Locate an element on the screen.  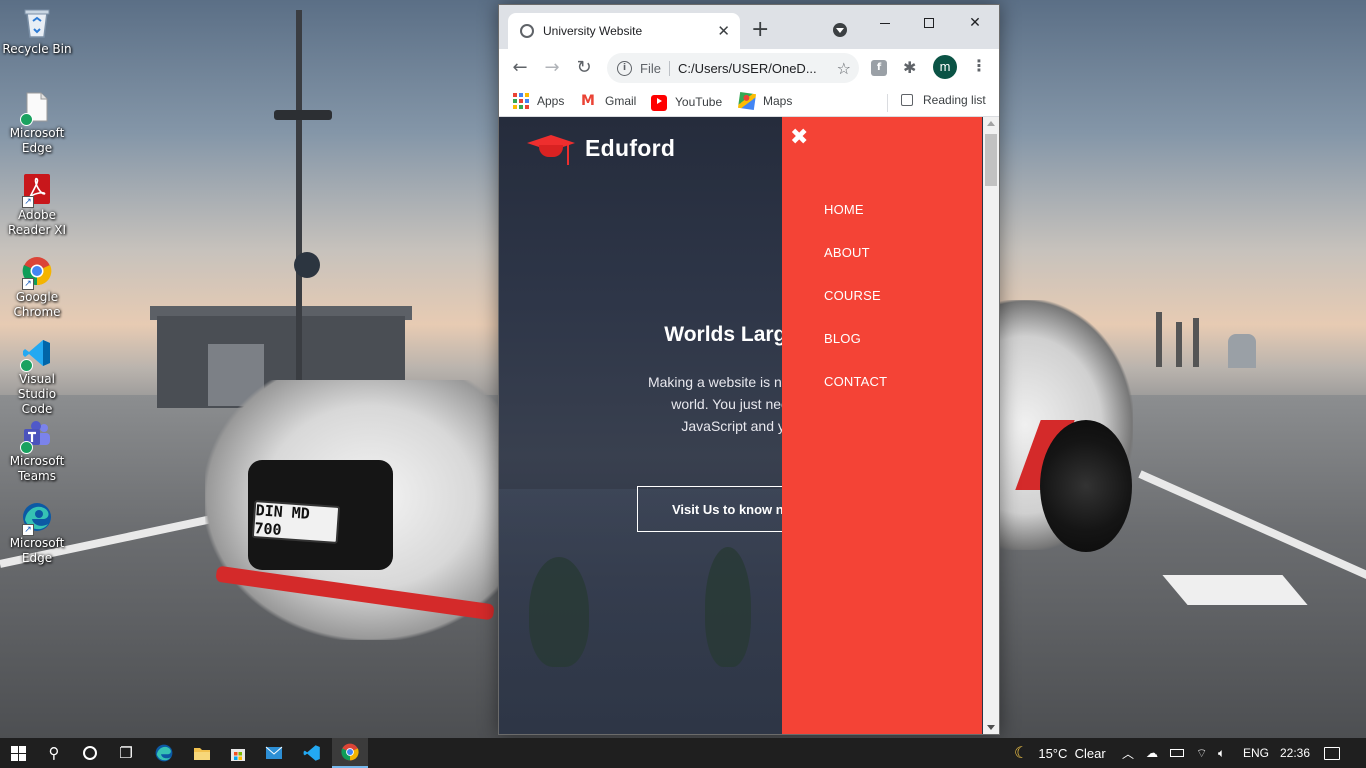
scroll-thumb is located at coordinates (991, 160).